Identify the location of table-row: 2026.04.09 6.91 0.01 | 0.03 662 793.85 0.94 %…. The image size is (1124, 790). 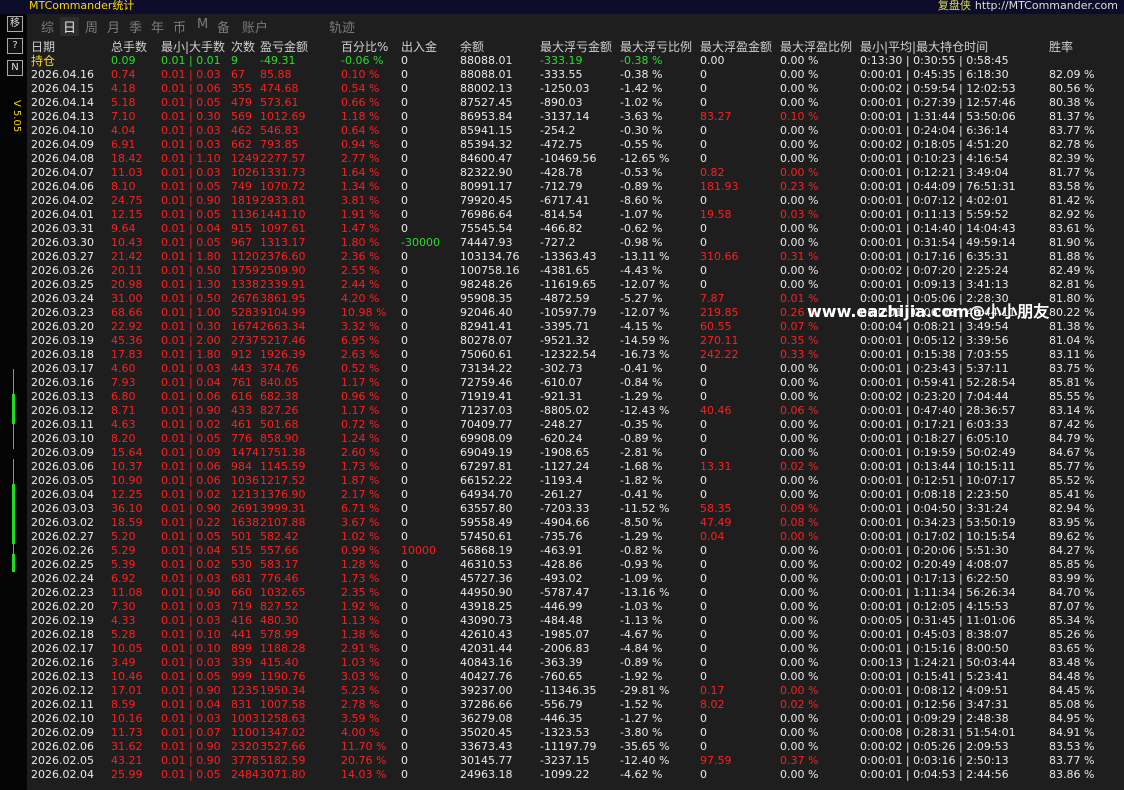
(577, 145).